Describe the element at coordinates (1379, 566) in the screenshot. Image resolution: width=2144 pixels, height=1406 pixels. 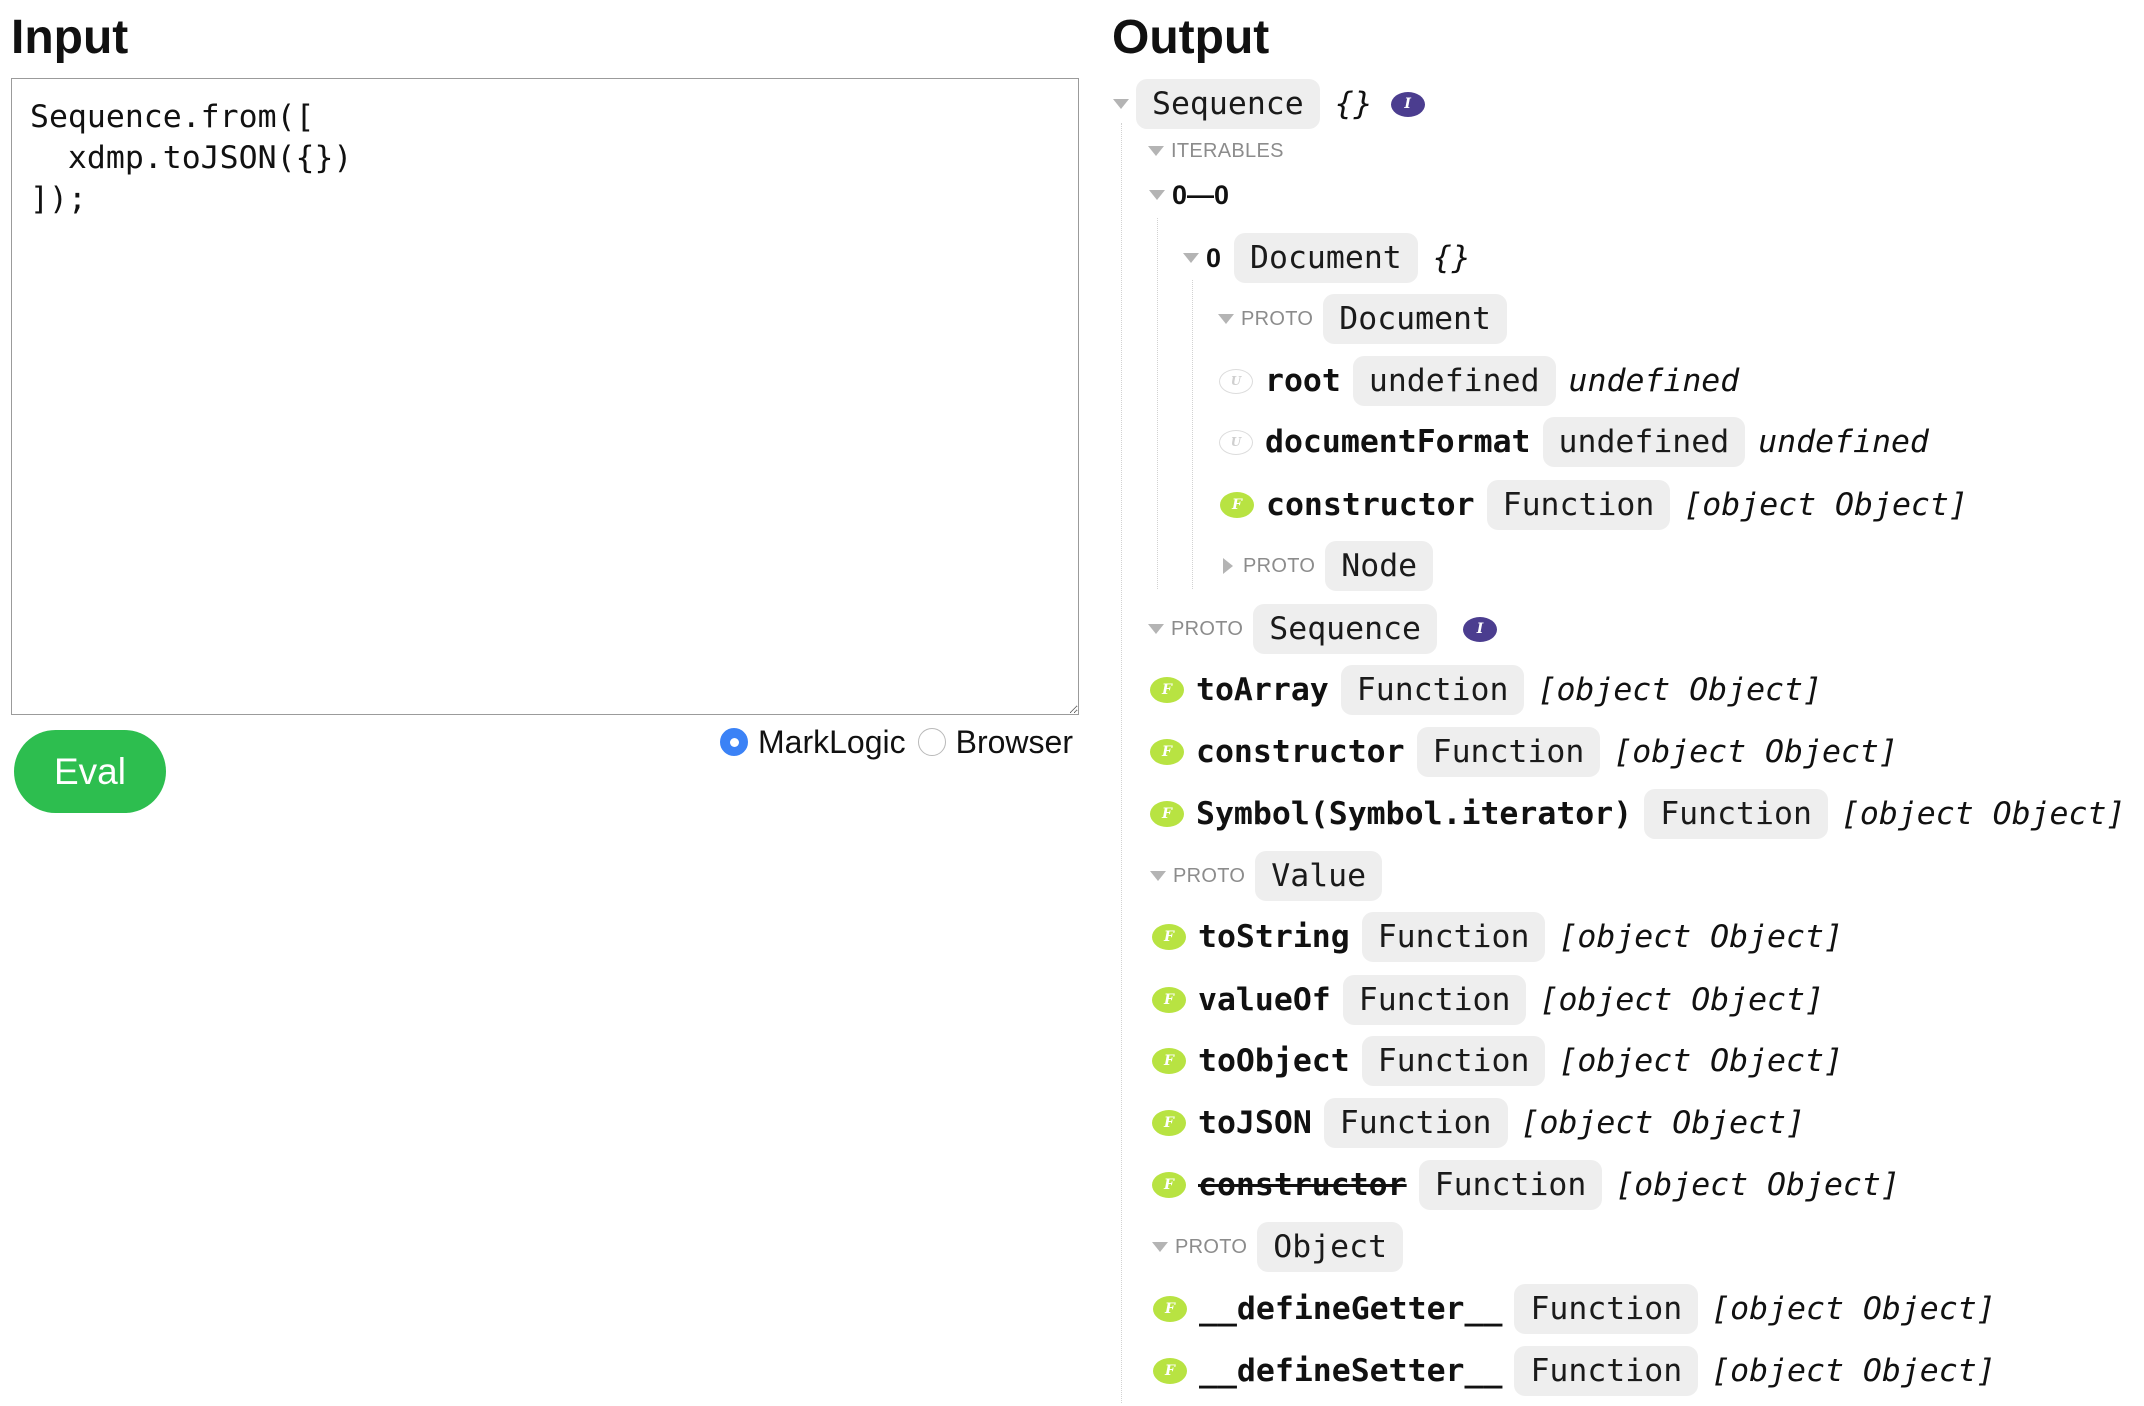
I see `type-pill: Node` at that location.